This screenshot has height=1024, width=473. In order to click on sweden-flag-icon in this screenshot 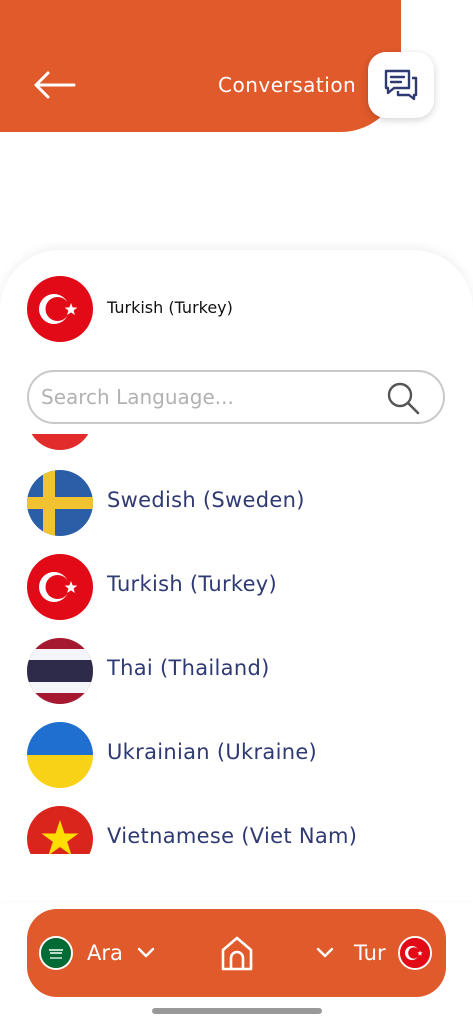, I will do `click(60, 503)`.